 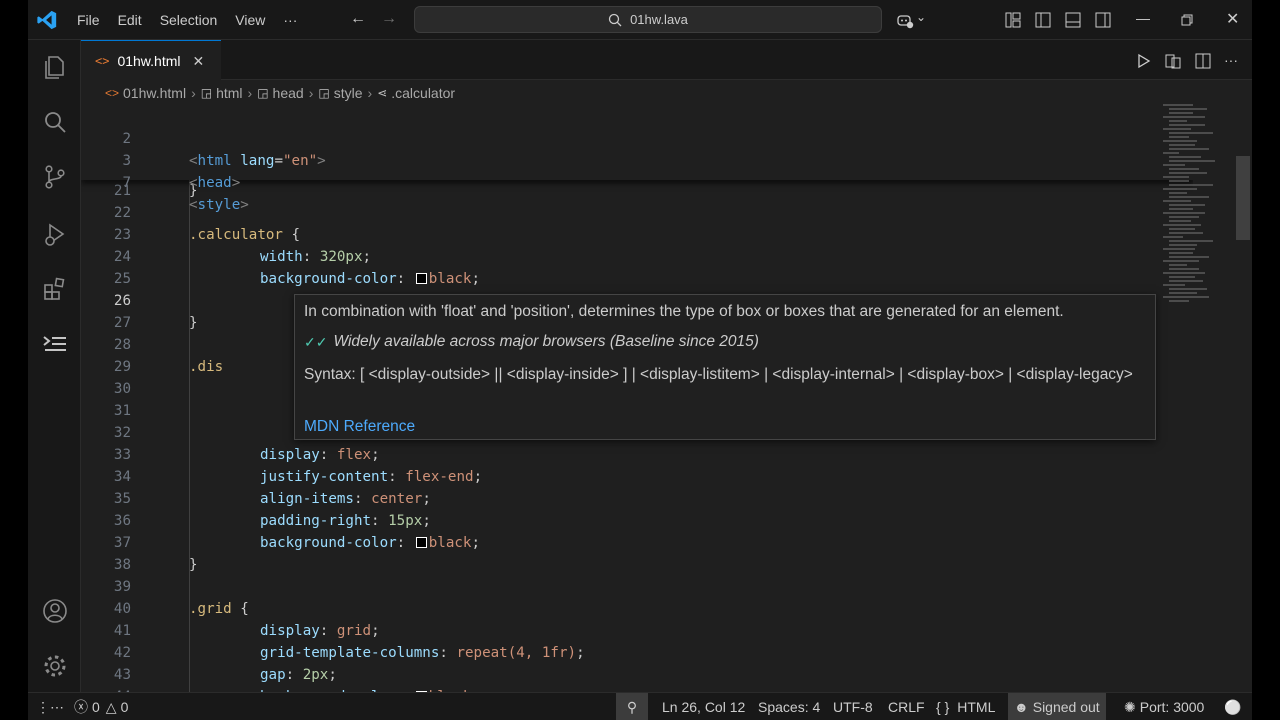 I want to click on more-actions-icon: ···, so click(x=1231, y=61).